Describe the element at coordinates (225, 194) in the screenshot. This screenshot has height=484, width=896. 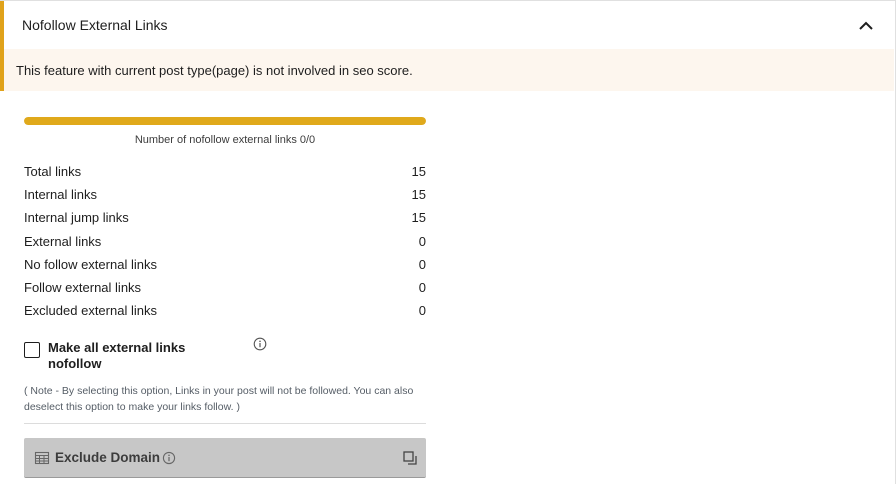
I see `stat-row-internal-links: Internal links 15` at that location.